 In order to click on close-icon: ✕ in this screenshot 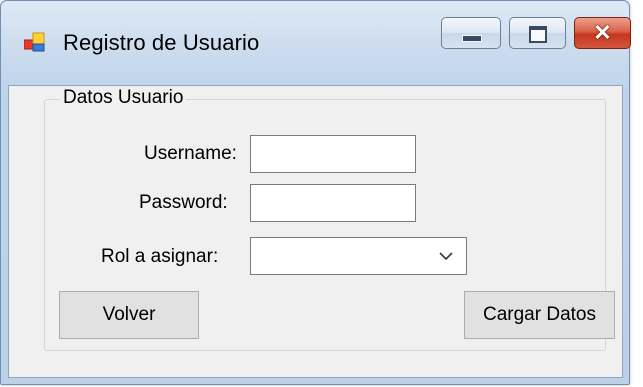, I will do `click(602, 32)`.